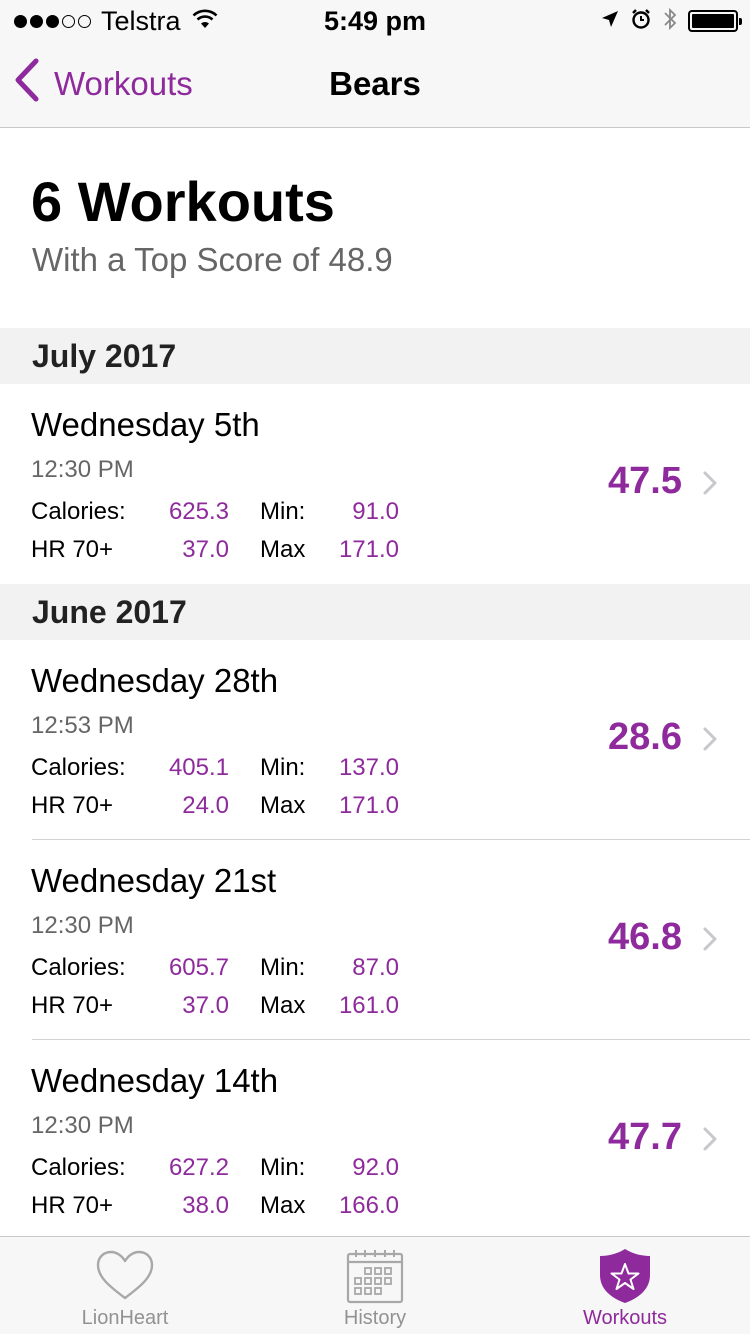 This screenshot has width=750, height=1334. I want to click on workout-time: 12:53 PM, so click(82, 725).